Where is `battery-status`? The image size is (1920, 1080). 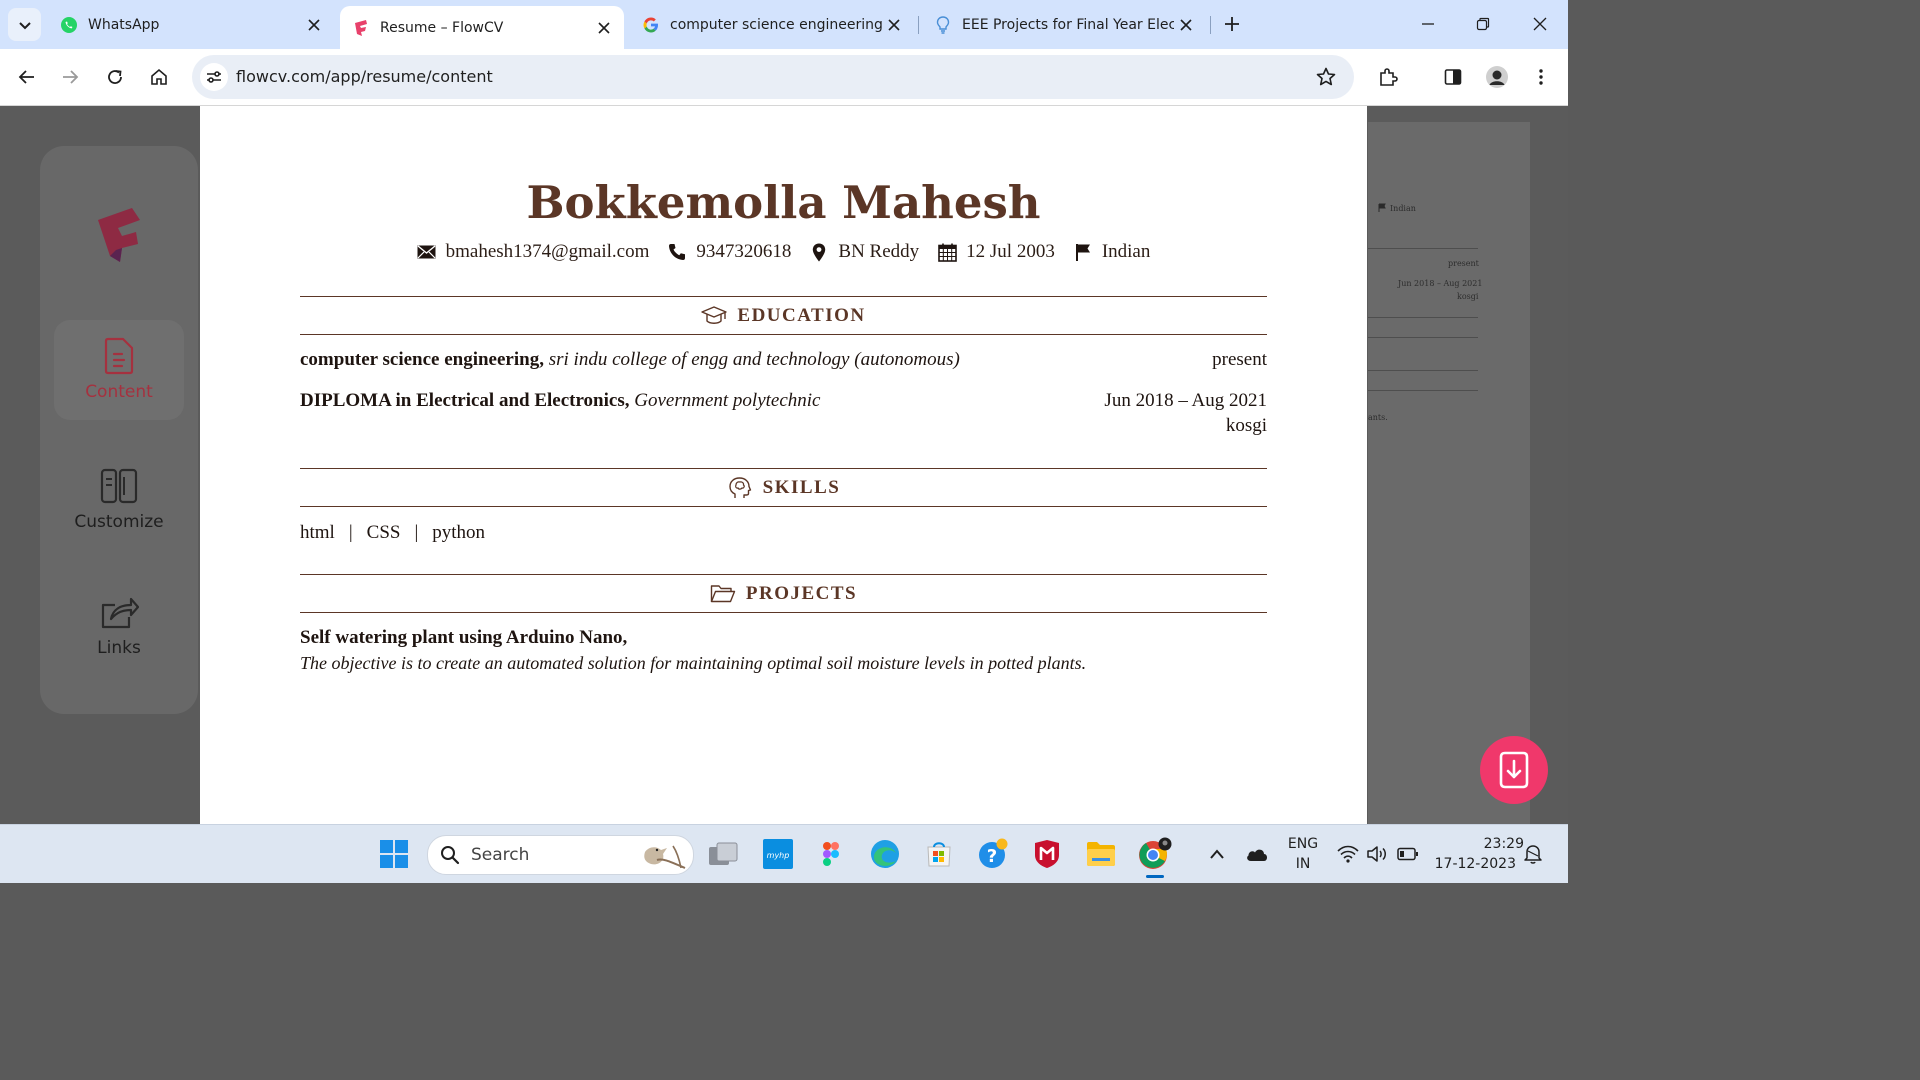 battery-status is located at coordinates (1408, 854).